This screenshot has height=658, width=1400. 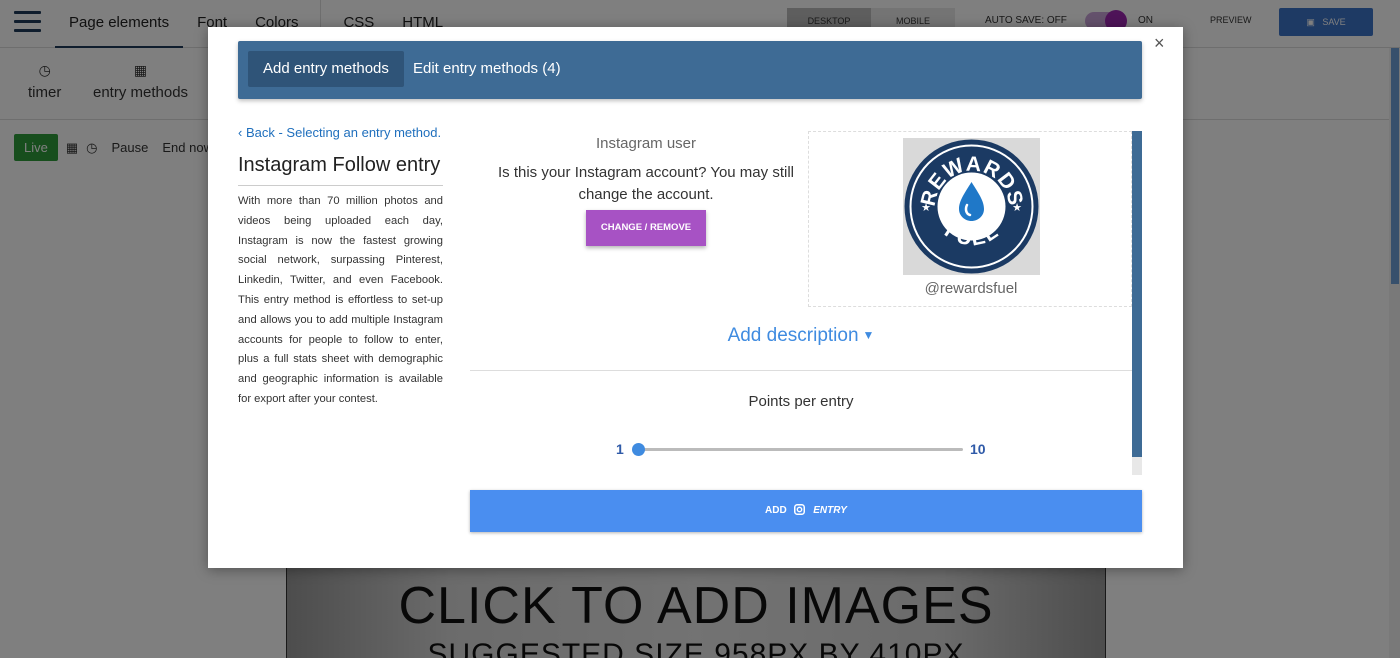 I want to click on add-description-label: Add description, so click(x=793, y=335).